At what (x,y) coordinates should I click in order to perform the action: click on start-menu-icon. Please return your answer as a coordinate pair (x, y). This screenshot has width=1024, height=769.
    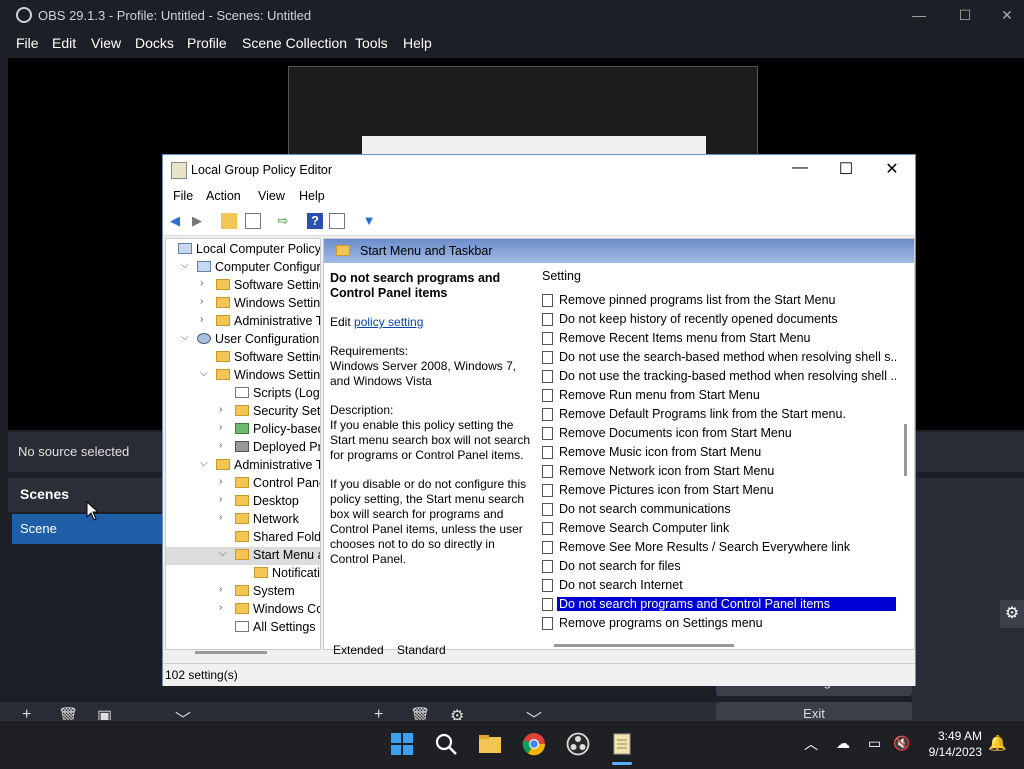
    Looking at the image, I should click on (402, 744).